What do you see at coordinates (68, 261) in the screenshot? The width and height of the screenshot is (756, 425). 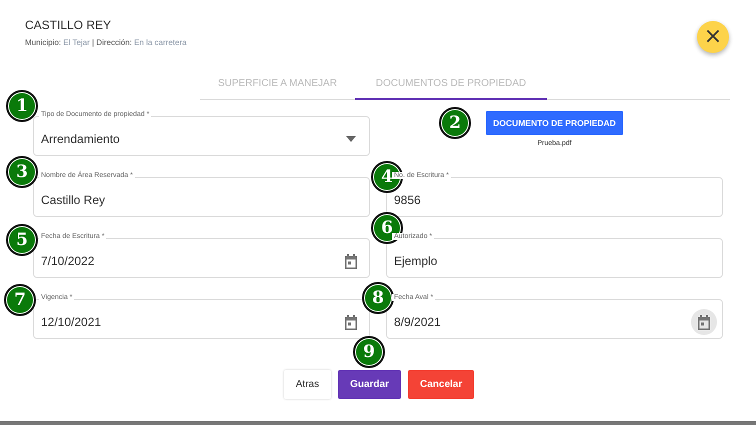 I see `field-value: 7/10/2022` at bounding box center [68, 261].